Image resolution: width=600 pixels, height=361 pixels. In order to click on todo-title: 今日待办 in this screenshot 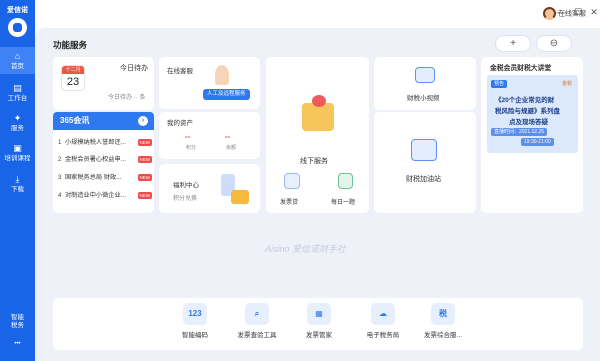, I will do `click(134, 68)`.